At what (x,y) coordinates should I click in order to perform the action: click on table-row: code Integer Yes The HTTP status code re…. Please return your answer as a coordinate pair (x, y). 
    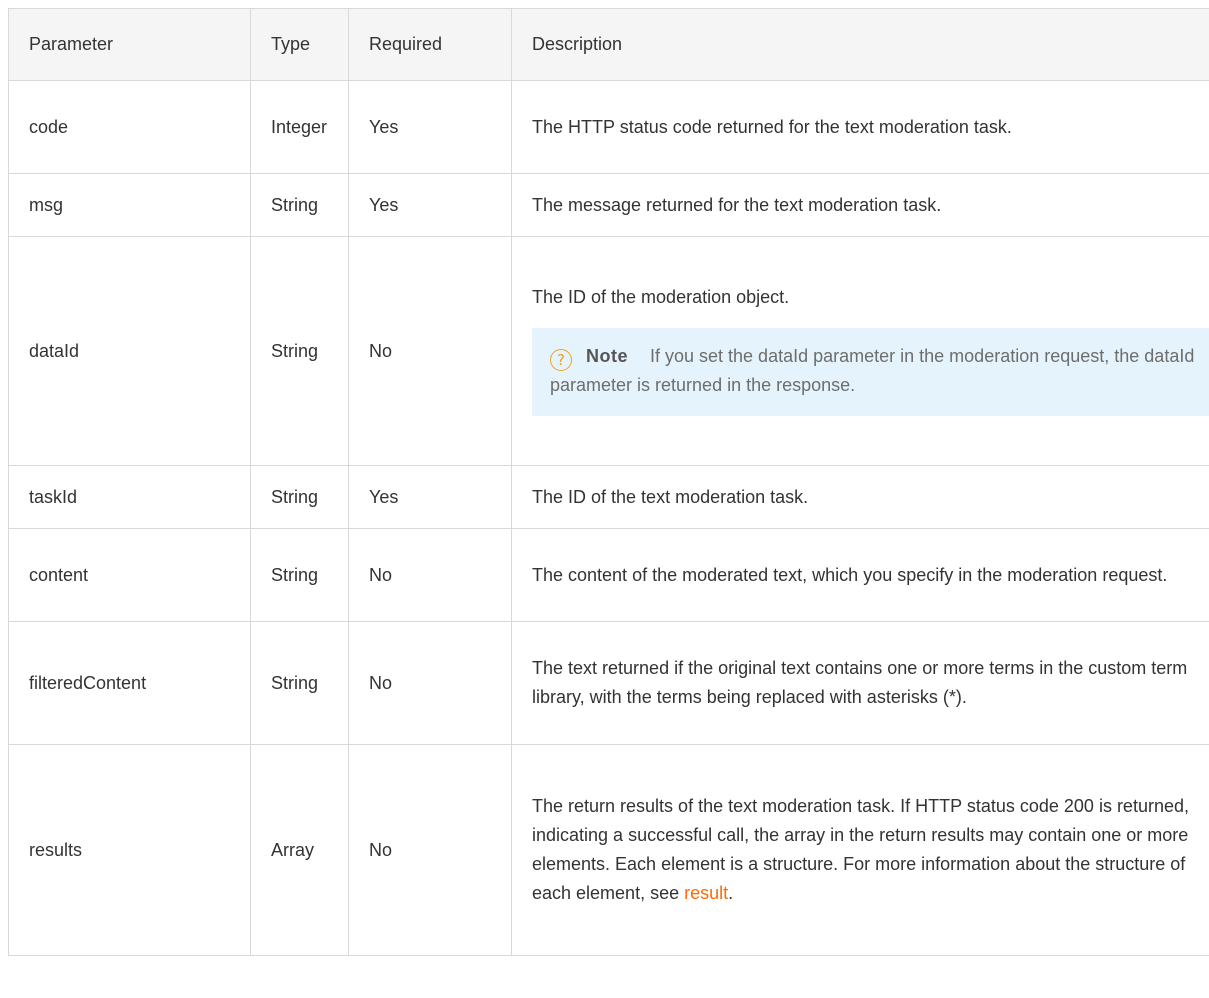
    Looking at the image, I should click on (608, 127).